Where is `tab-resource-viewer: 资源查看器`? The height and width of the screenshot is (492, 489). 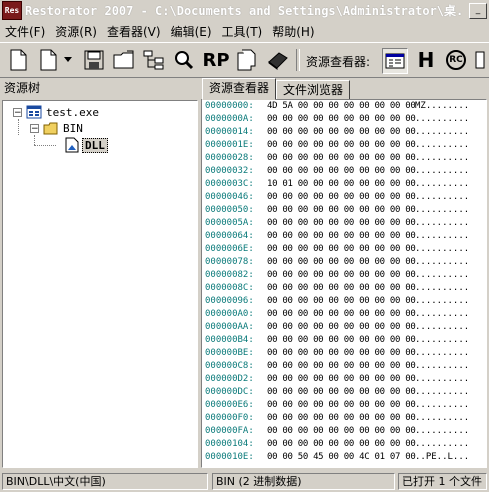 tab-resource-viewer: 资源查看器 is located at coordinates (239, 89).